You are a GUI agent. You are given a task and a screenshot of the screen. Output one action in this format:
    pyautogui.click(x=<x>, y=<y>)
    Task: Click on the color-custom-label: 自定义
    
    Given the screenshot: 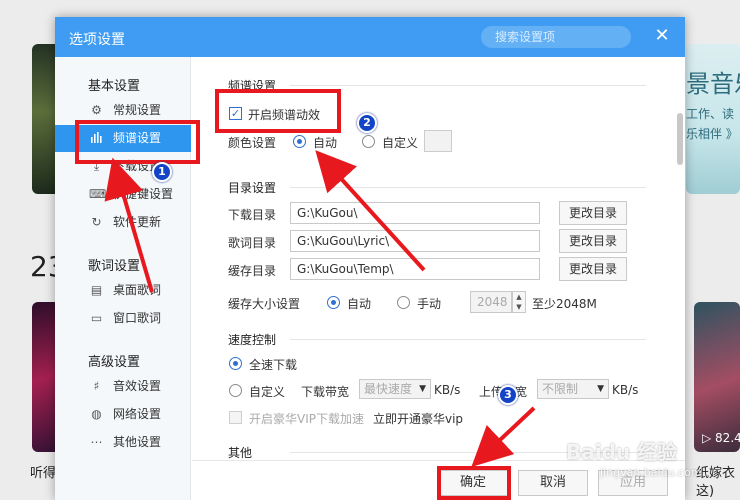 What is the action you would take?
    pyautogui.click(x=400, y=142)
    